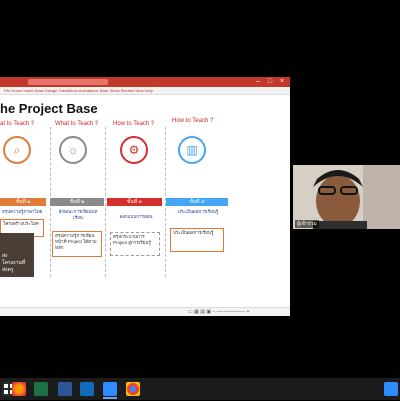 The height and width of the screenshot is (401, 400). I want to click on stage-band-1: ขั้นที่ ๑, so click(23, 202).